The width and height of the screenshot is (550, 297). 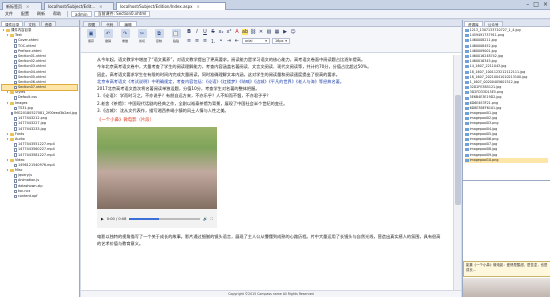 What do you see at coordinates (256, 41) in the screenshot?
I see `font-family-select: arial ▾` at bounding box center [256, 41].